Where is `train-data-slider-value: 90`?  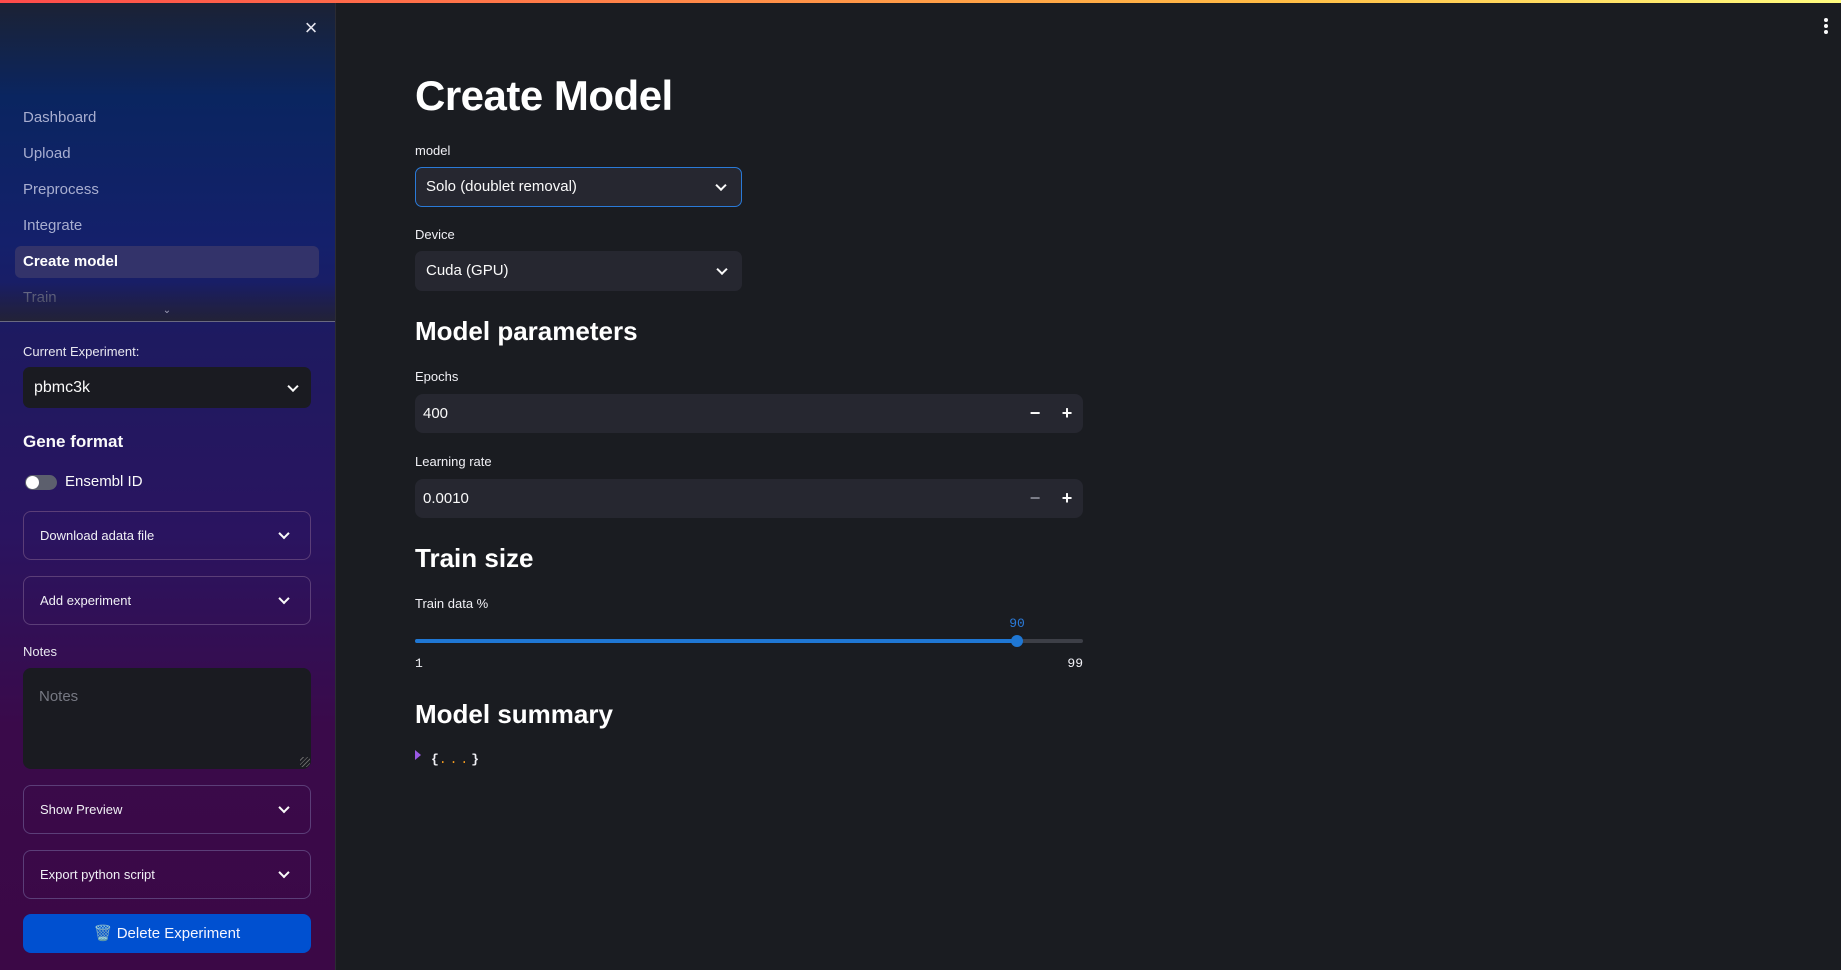
train-data-slider-value: 90 is located at coordinates (1017, 623).